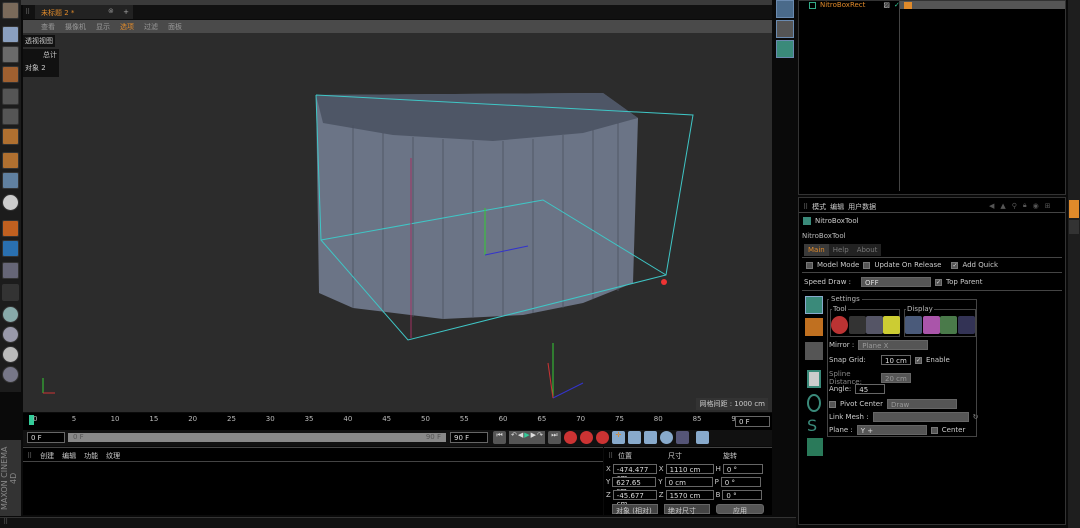 The image size is (1080, 528). I want to click on timeline-window-button, so click(702, 437).